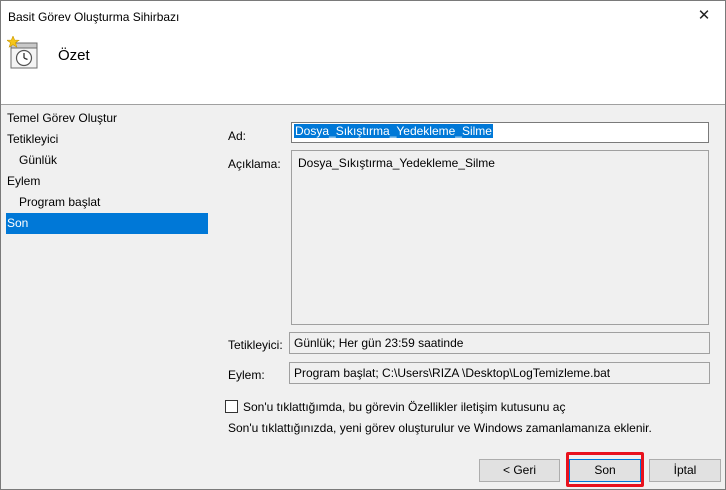 Image resolution: width=726 pixels, height=490 pixels. I want to click on task-clock-icon, so click(22, 52).